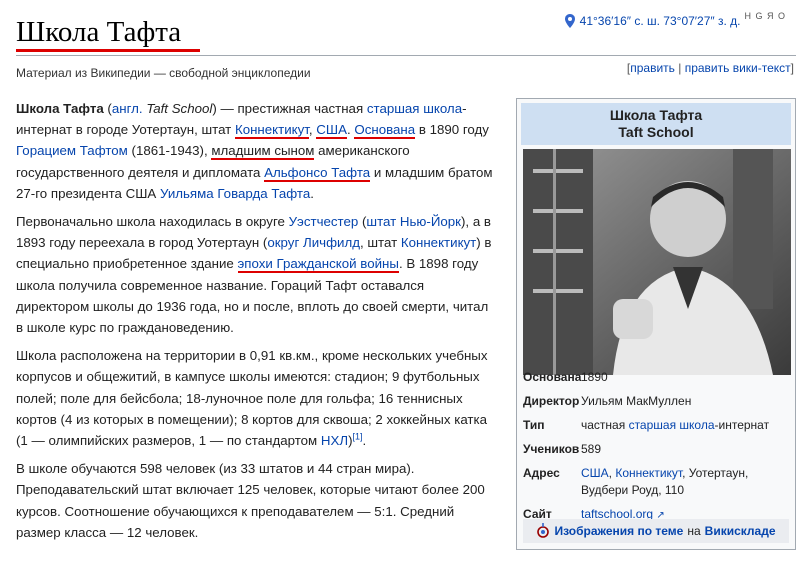 This screenshot has width=800, height=562. Describe the element at coordinates (414, 108) in the screenshot. I see `link-high-school: старшая школа` at that location.